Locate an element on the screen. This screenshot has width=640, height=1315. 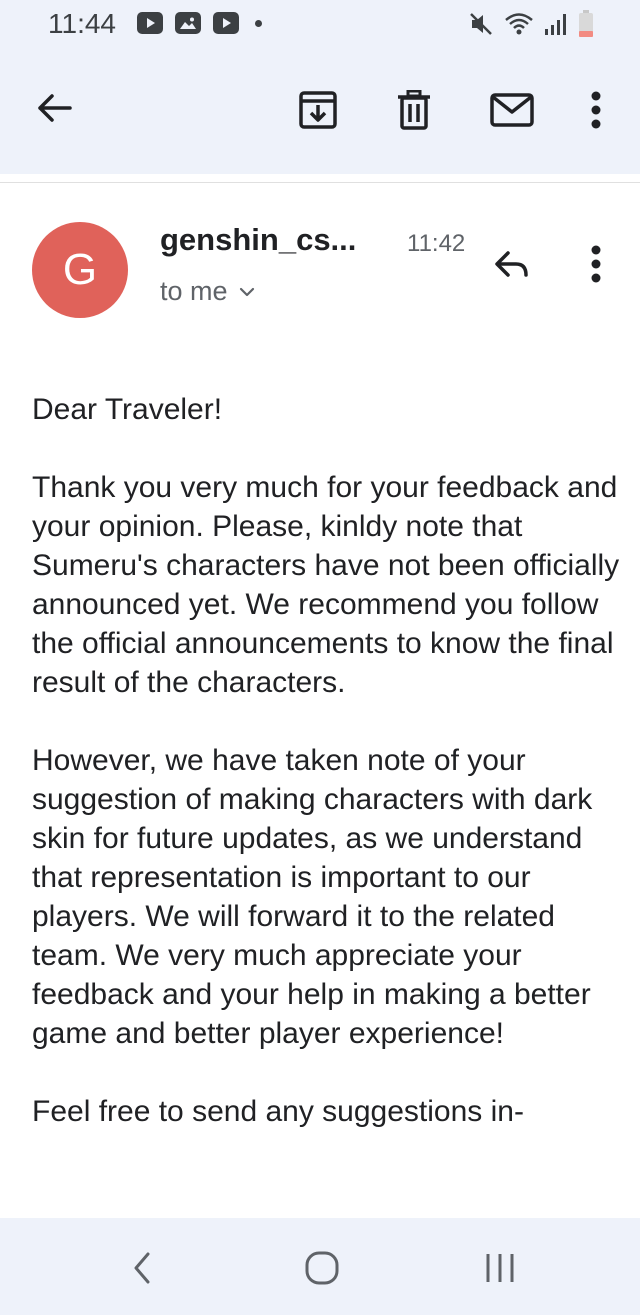
mail-unread-icon is located at coordinates (512, 110).